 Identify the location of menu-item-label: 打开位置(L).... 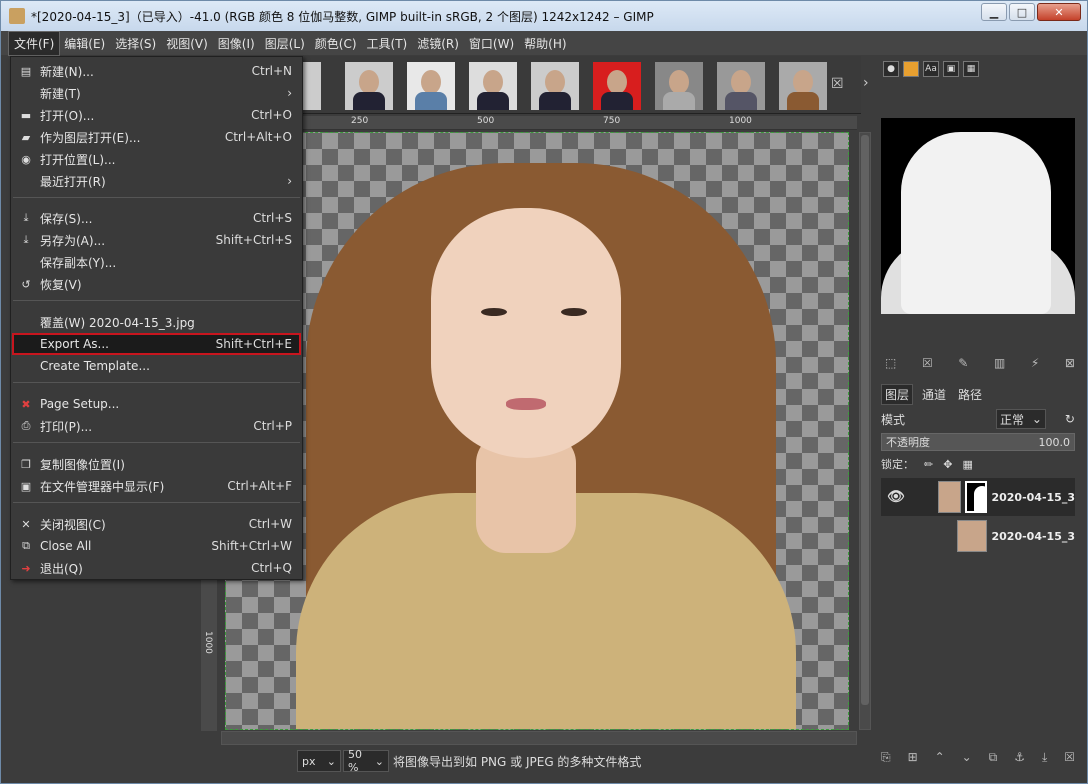
(78, 159).